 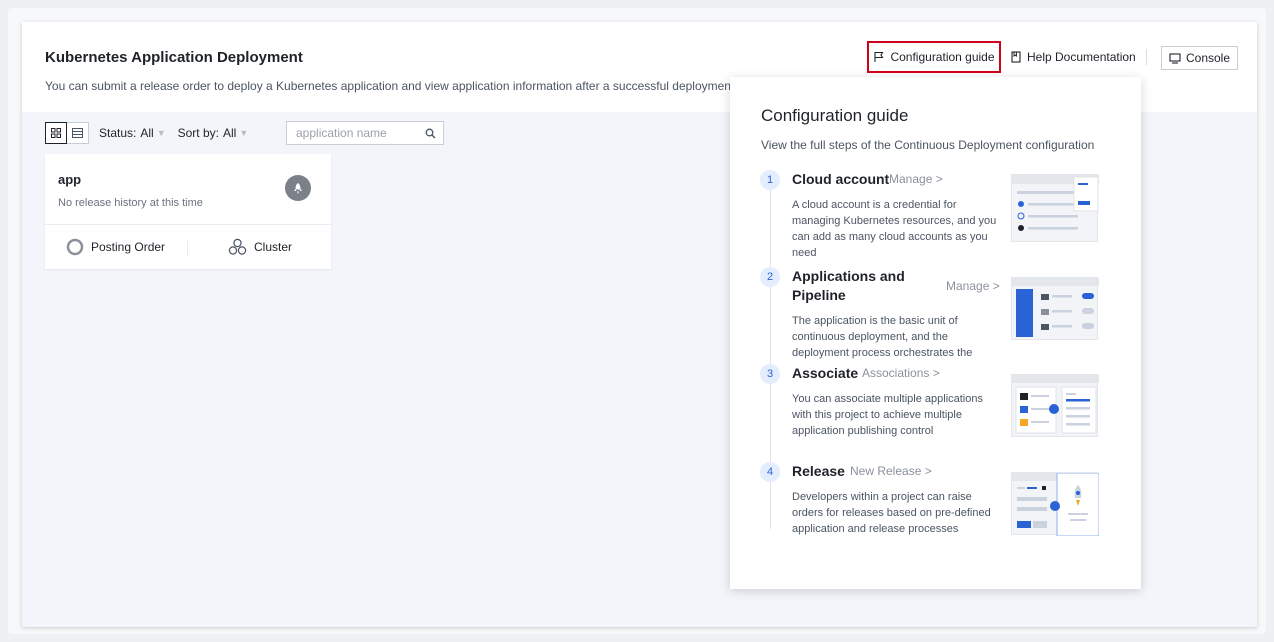 What do you see at coordinates (942, 57) in the screenshot?
I see `configuration-guide-label: Configuration guide` at bounding box center [942, 57].